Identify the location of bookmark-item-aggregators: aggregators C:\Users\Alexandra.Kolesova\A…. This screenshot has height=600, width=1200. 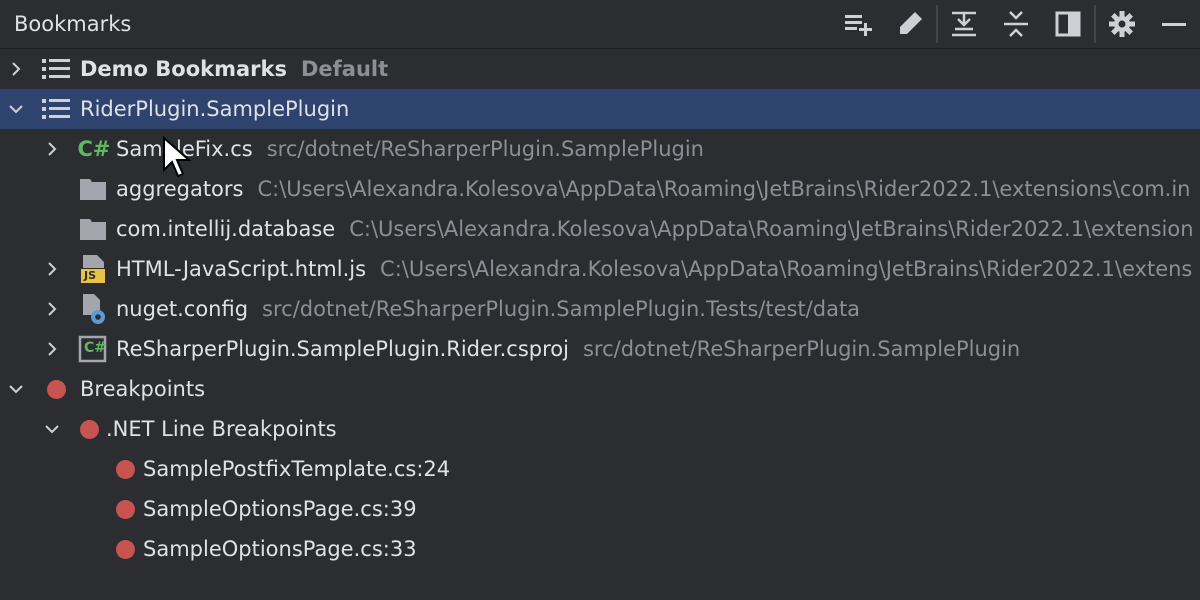
(600, 189).